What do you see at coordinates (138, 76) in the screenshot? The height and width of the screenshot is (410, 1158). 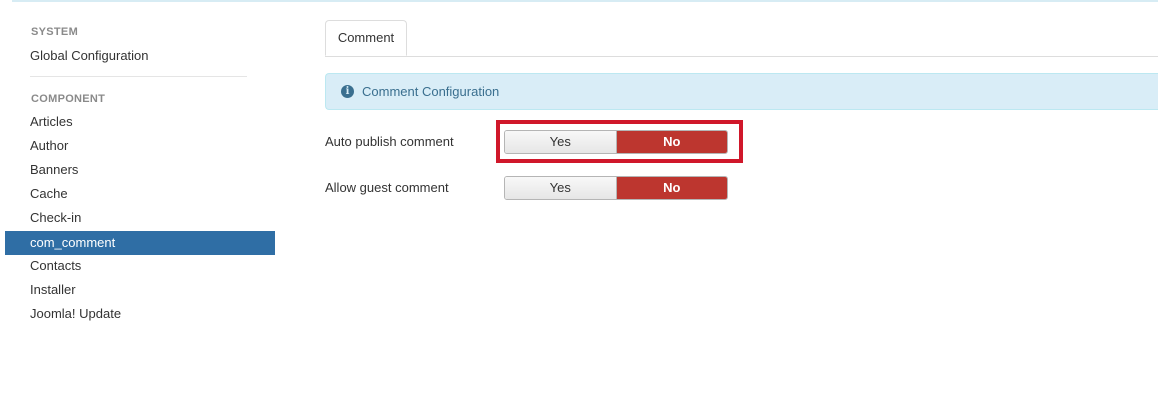 I see `sidebar-divider` at bounding box center [138, 76].